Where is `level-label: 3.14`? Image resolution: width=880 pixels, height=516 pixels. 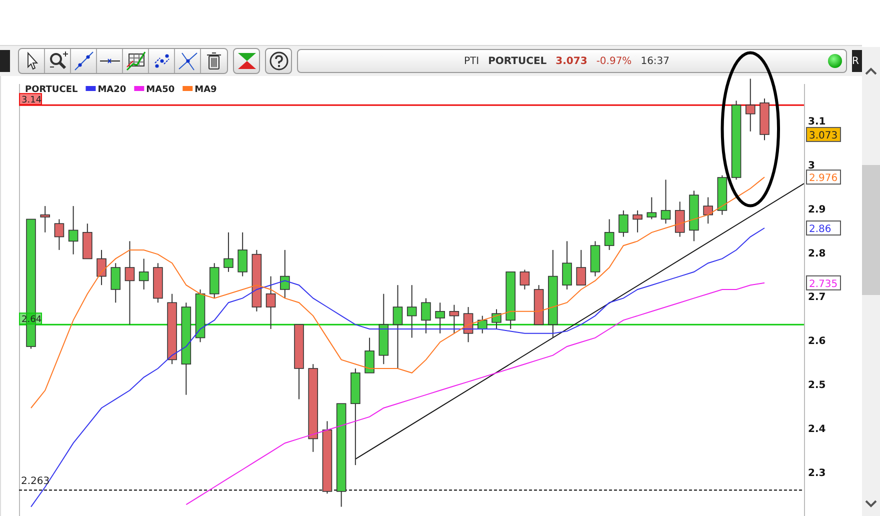 level-label: 3.14 is located at coordinates (30, 99).